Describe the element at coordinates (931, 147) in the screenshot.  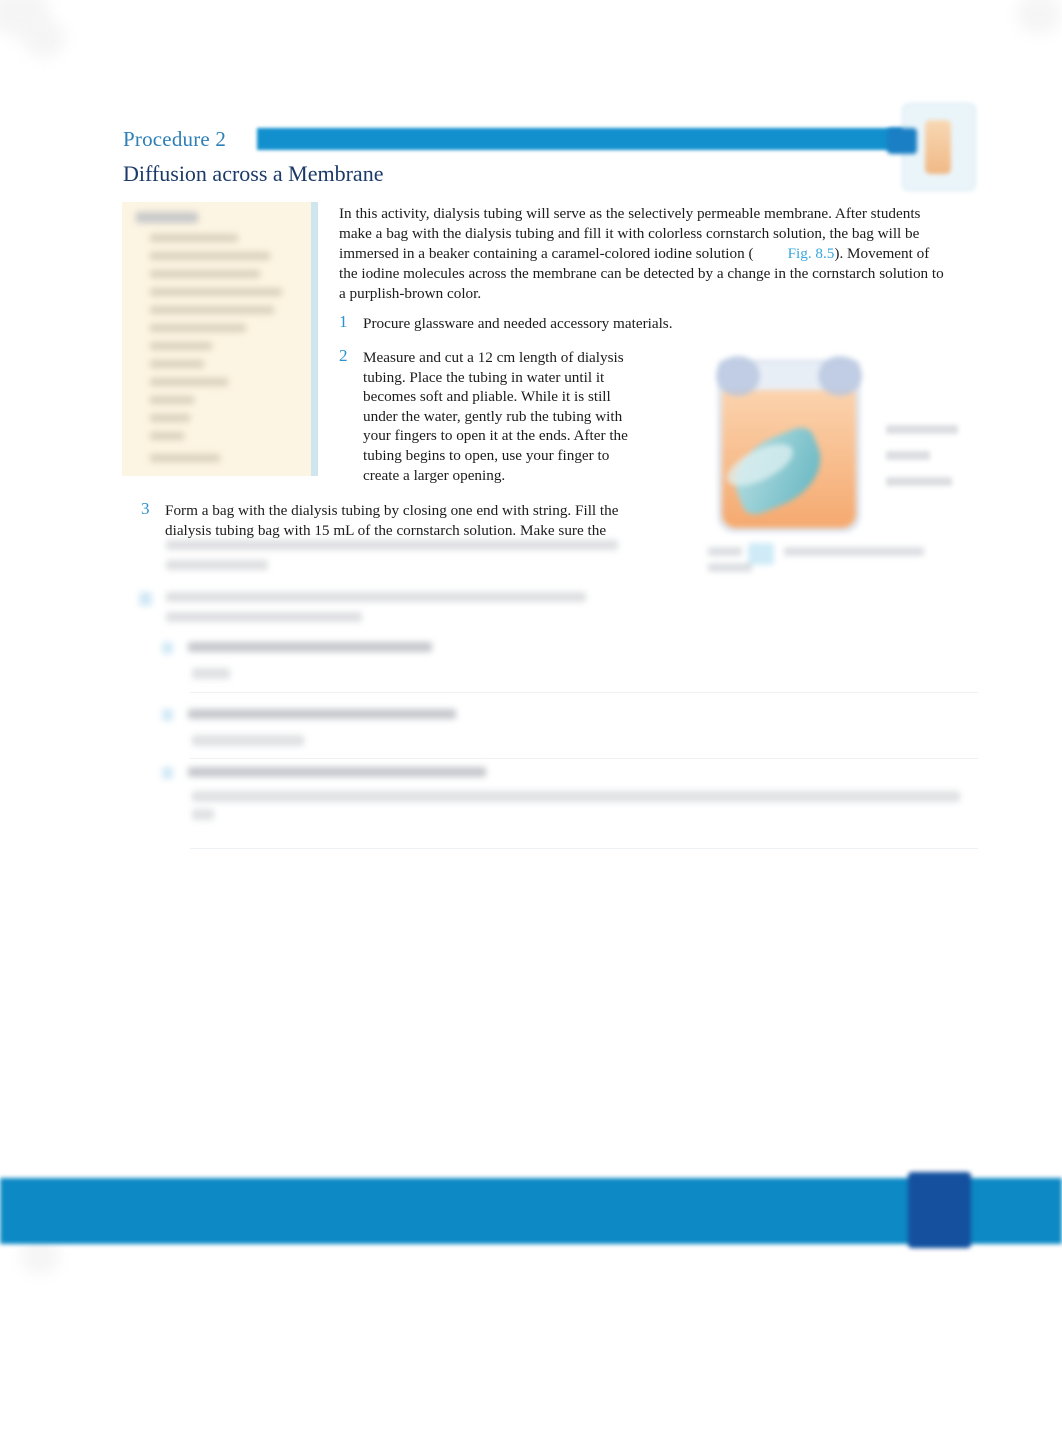
I see `test-tube-icon` at that location.